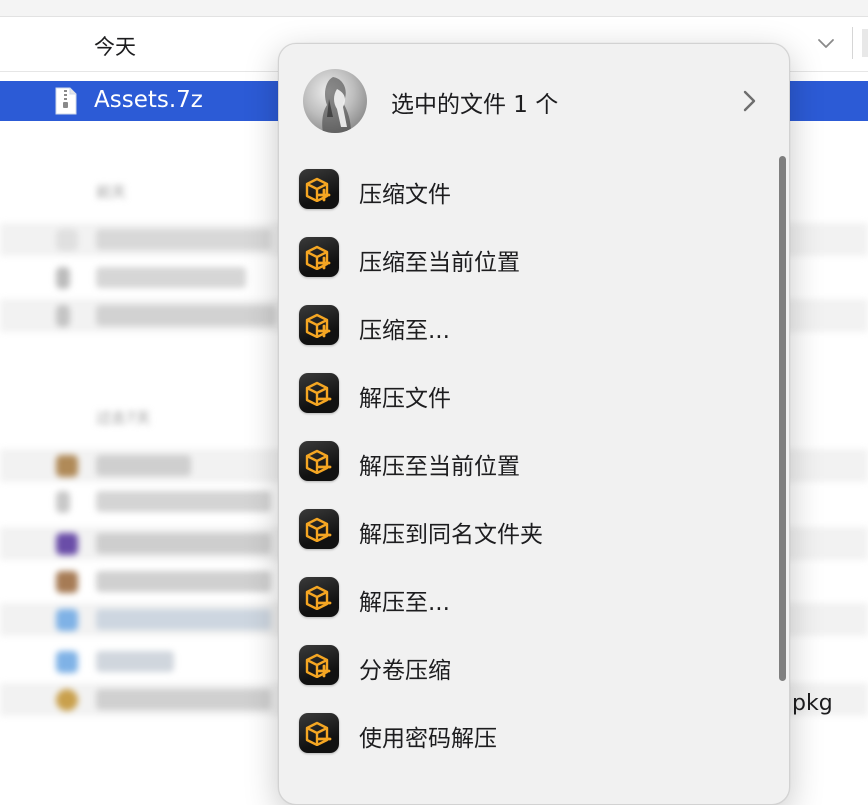  I want to click on menu-item-label: 分卷压缩, so click(405, 671).